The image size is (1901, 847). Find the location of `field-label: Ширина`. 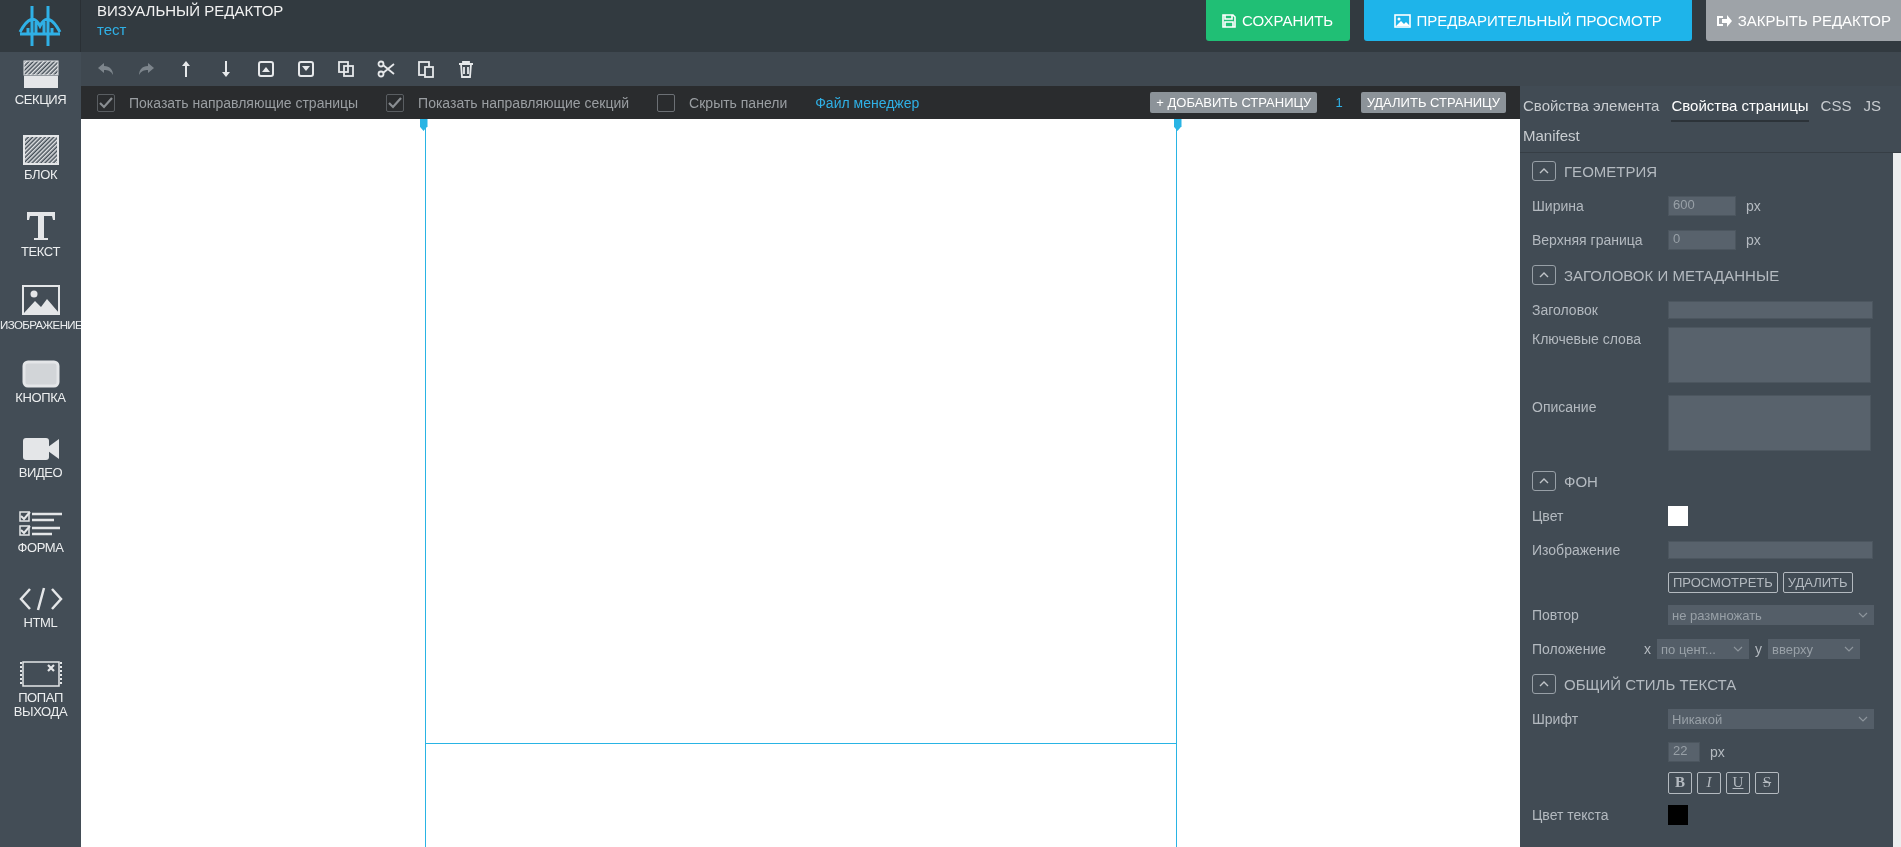

field-label: Ширина is located at coordinates (1558, 206).